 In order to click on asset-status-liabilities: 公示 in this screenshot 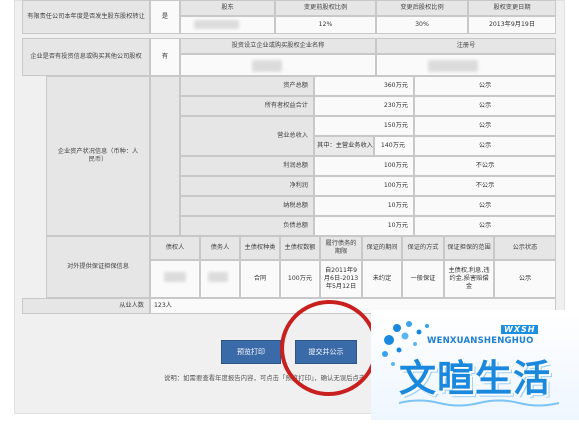, I will do `click(485, 226)`.